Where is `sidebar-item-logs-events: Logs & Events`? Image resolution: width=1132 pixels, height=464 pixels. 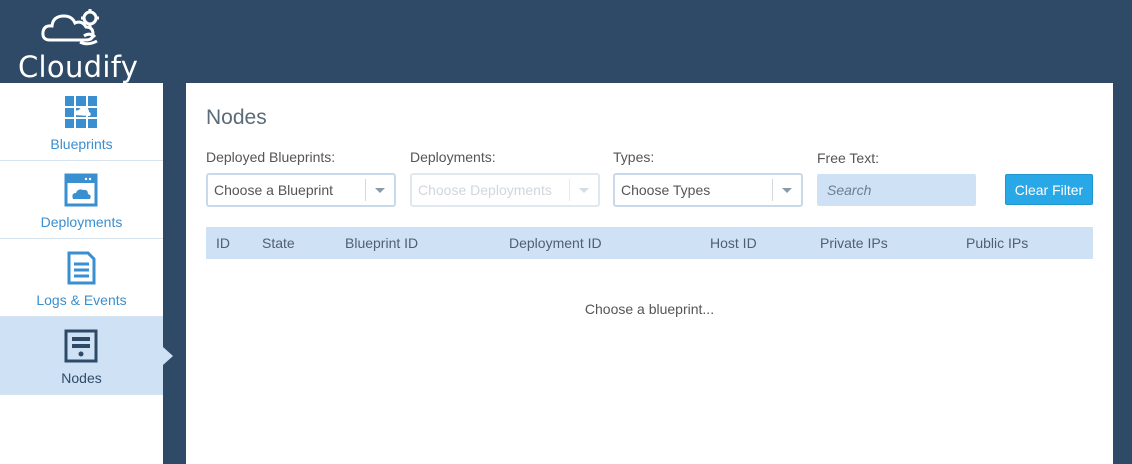
sidebar-item-logs-events: Logs & Events is located at coordinates (81, 278).